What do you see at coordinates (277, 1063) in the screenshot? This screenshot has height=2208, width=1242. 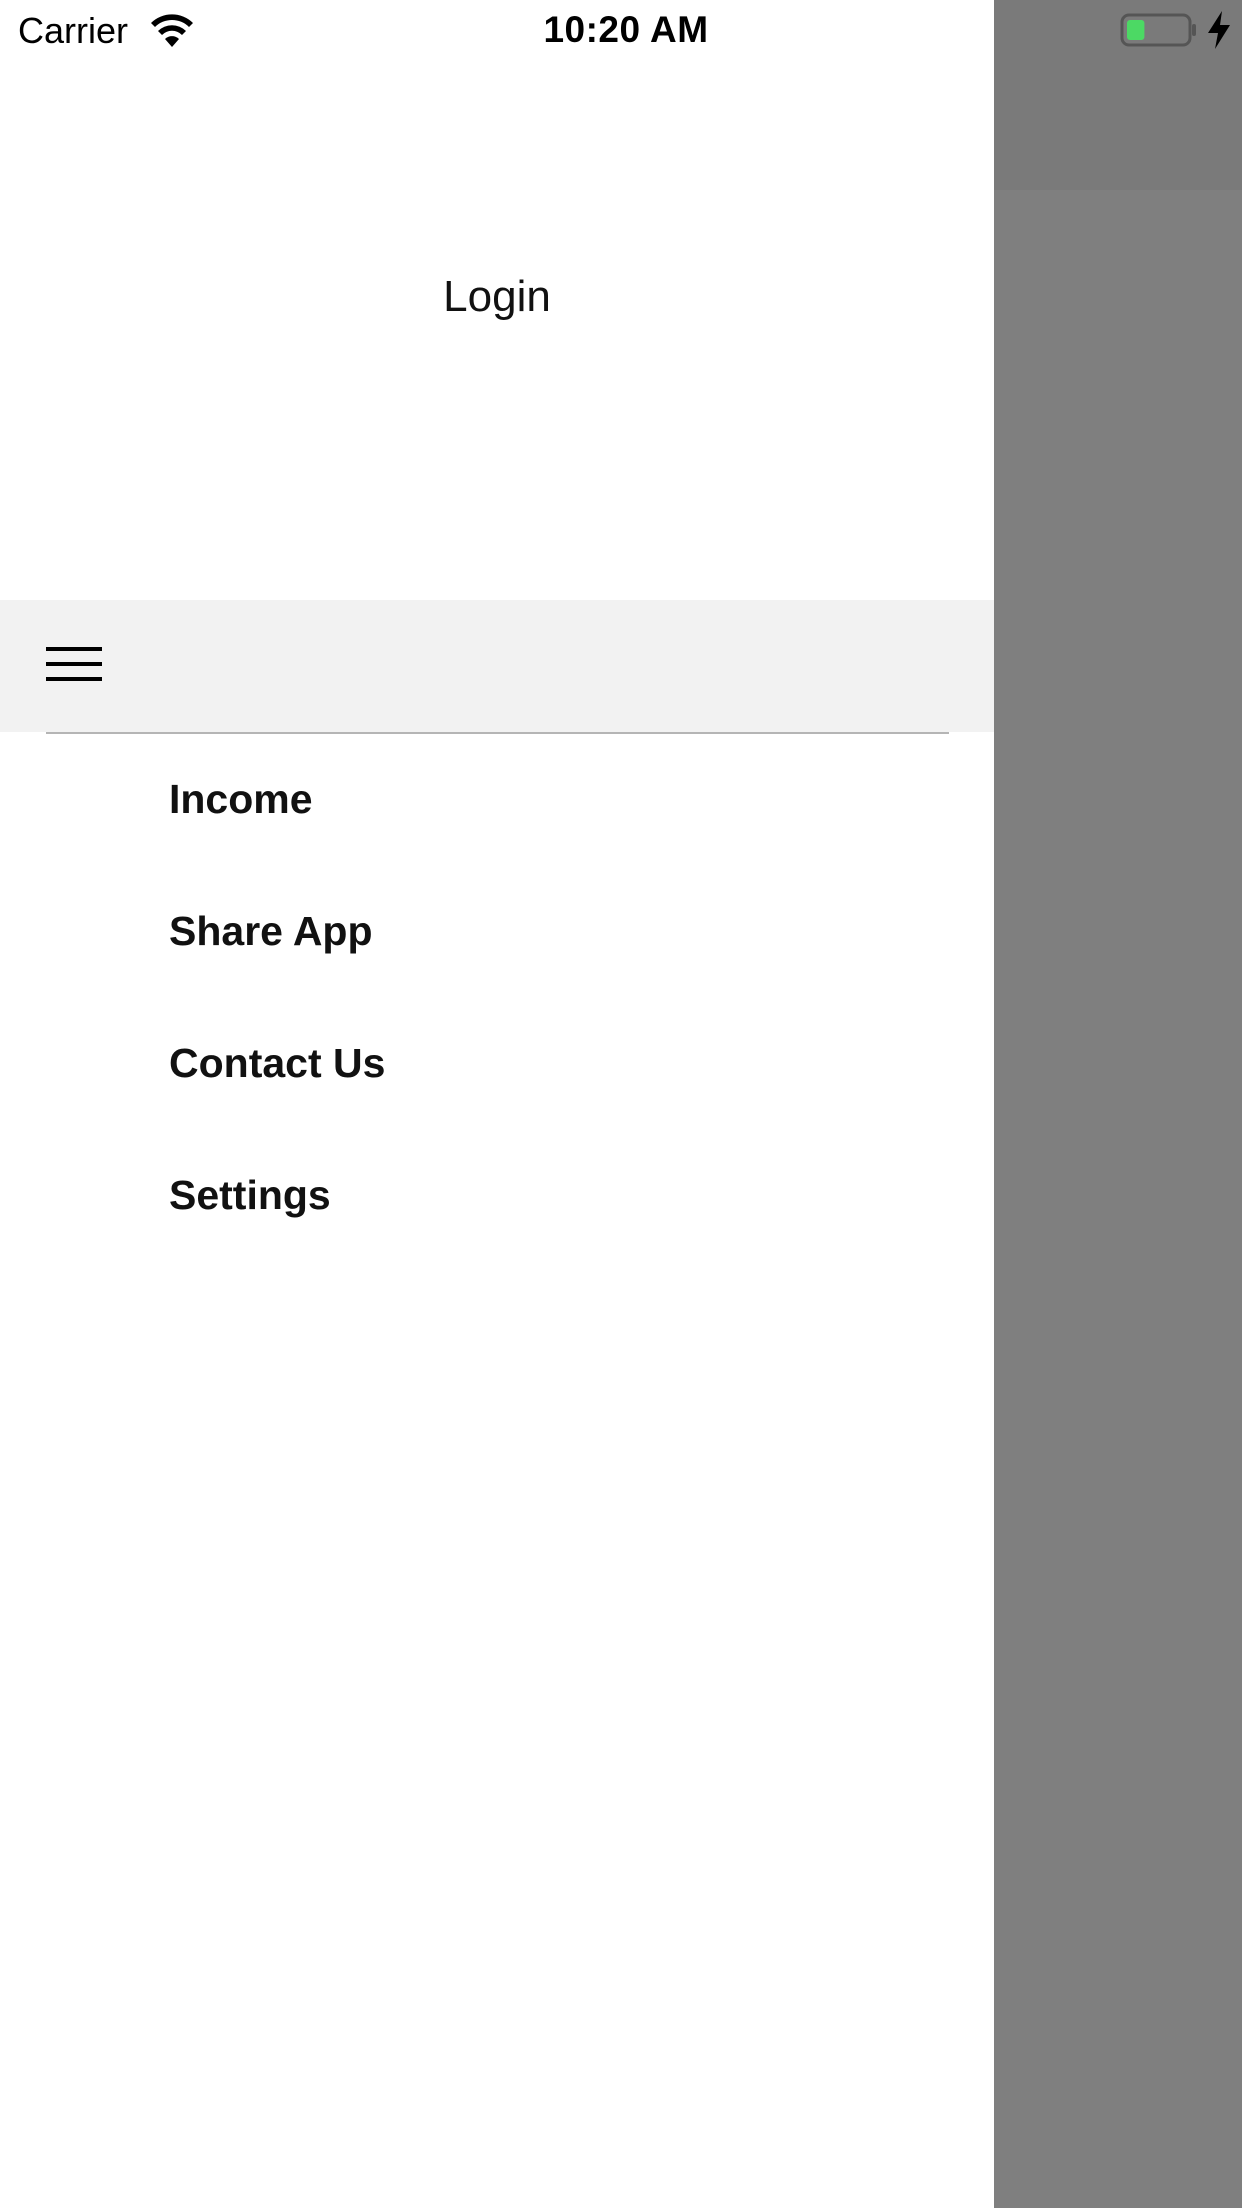 I see `menu-item-label: Contact Us` at bounding box center [277, 1063].